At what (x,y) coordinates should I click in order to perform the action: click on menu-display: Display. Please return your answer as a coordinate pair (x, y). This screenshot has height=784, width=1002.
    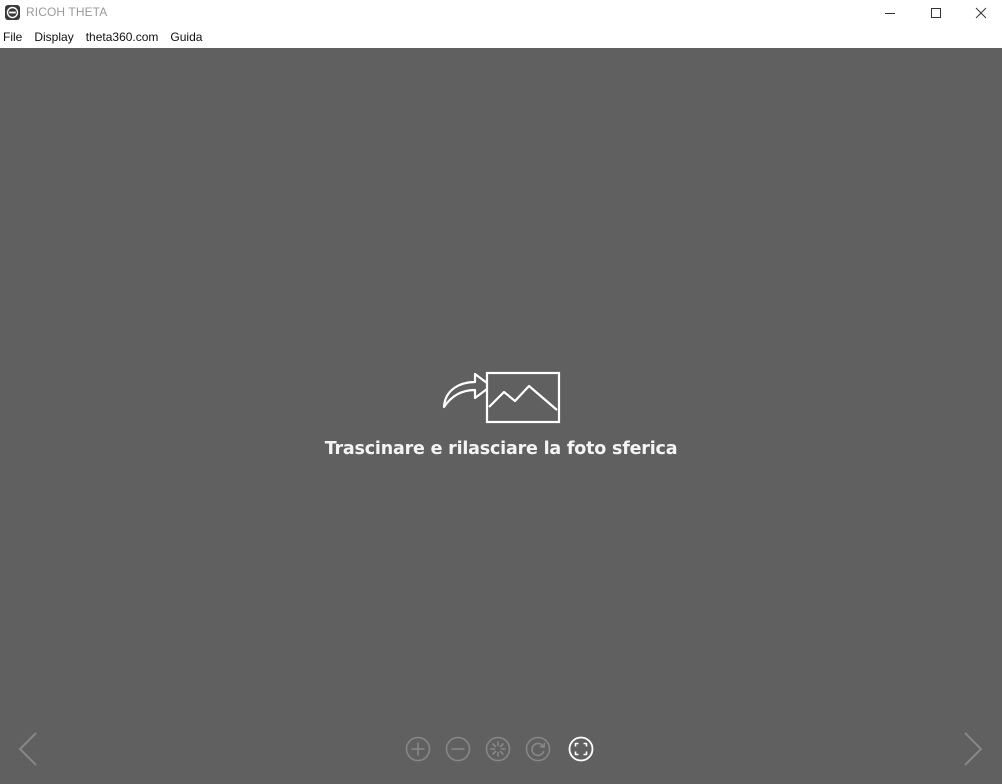
    Looking at the image, I should click on (54, 37).